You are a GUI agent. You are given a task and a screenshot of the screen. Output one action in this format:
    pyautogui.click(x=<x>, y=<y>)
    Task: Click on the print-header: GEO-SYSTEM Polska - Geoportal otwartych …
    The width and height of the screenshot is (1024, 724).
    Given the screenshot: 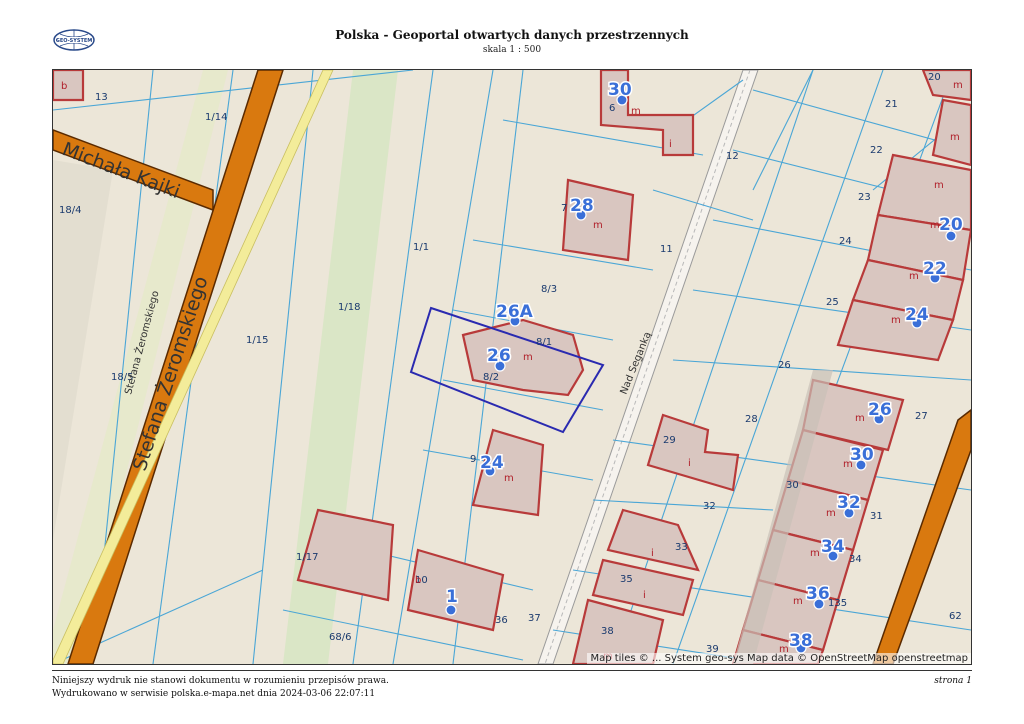 What is the action you would take?
    pyautogui.click(x=512, y=34)
    